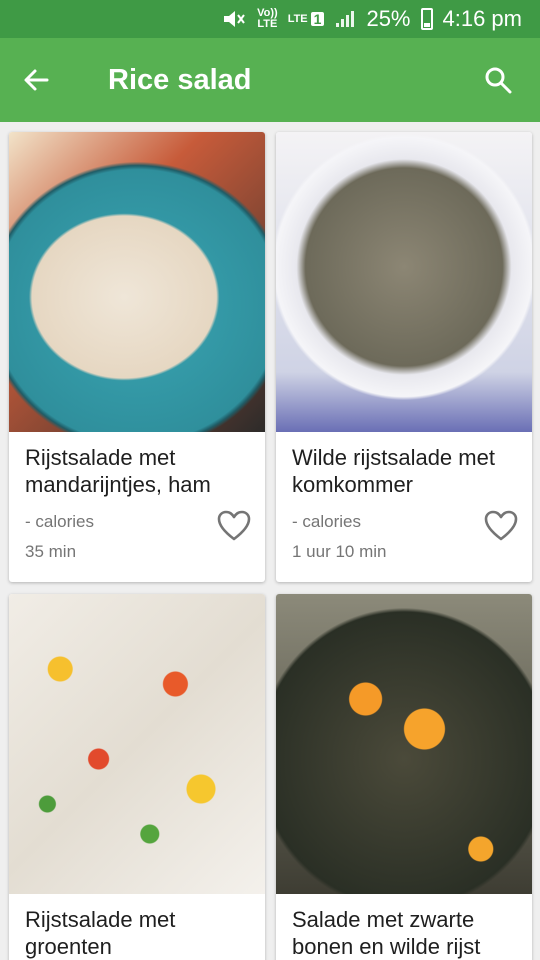 This screenshot has height=960, width=540. I want to click on arrow-back-icon, so click(36, 80).